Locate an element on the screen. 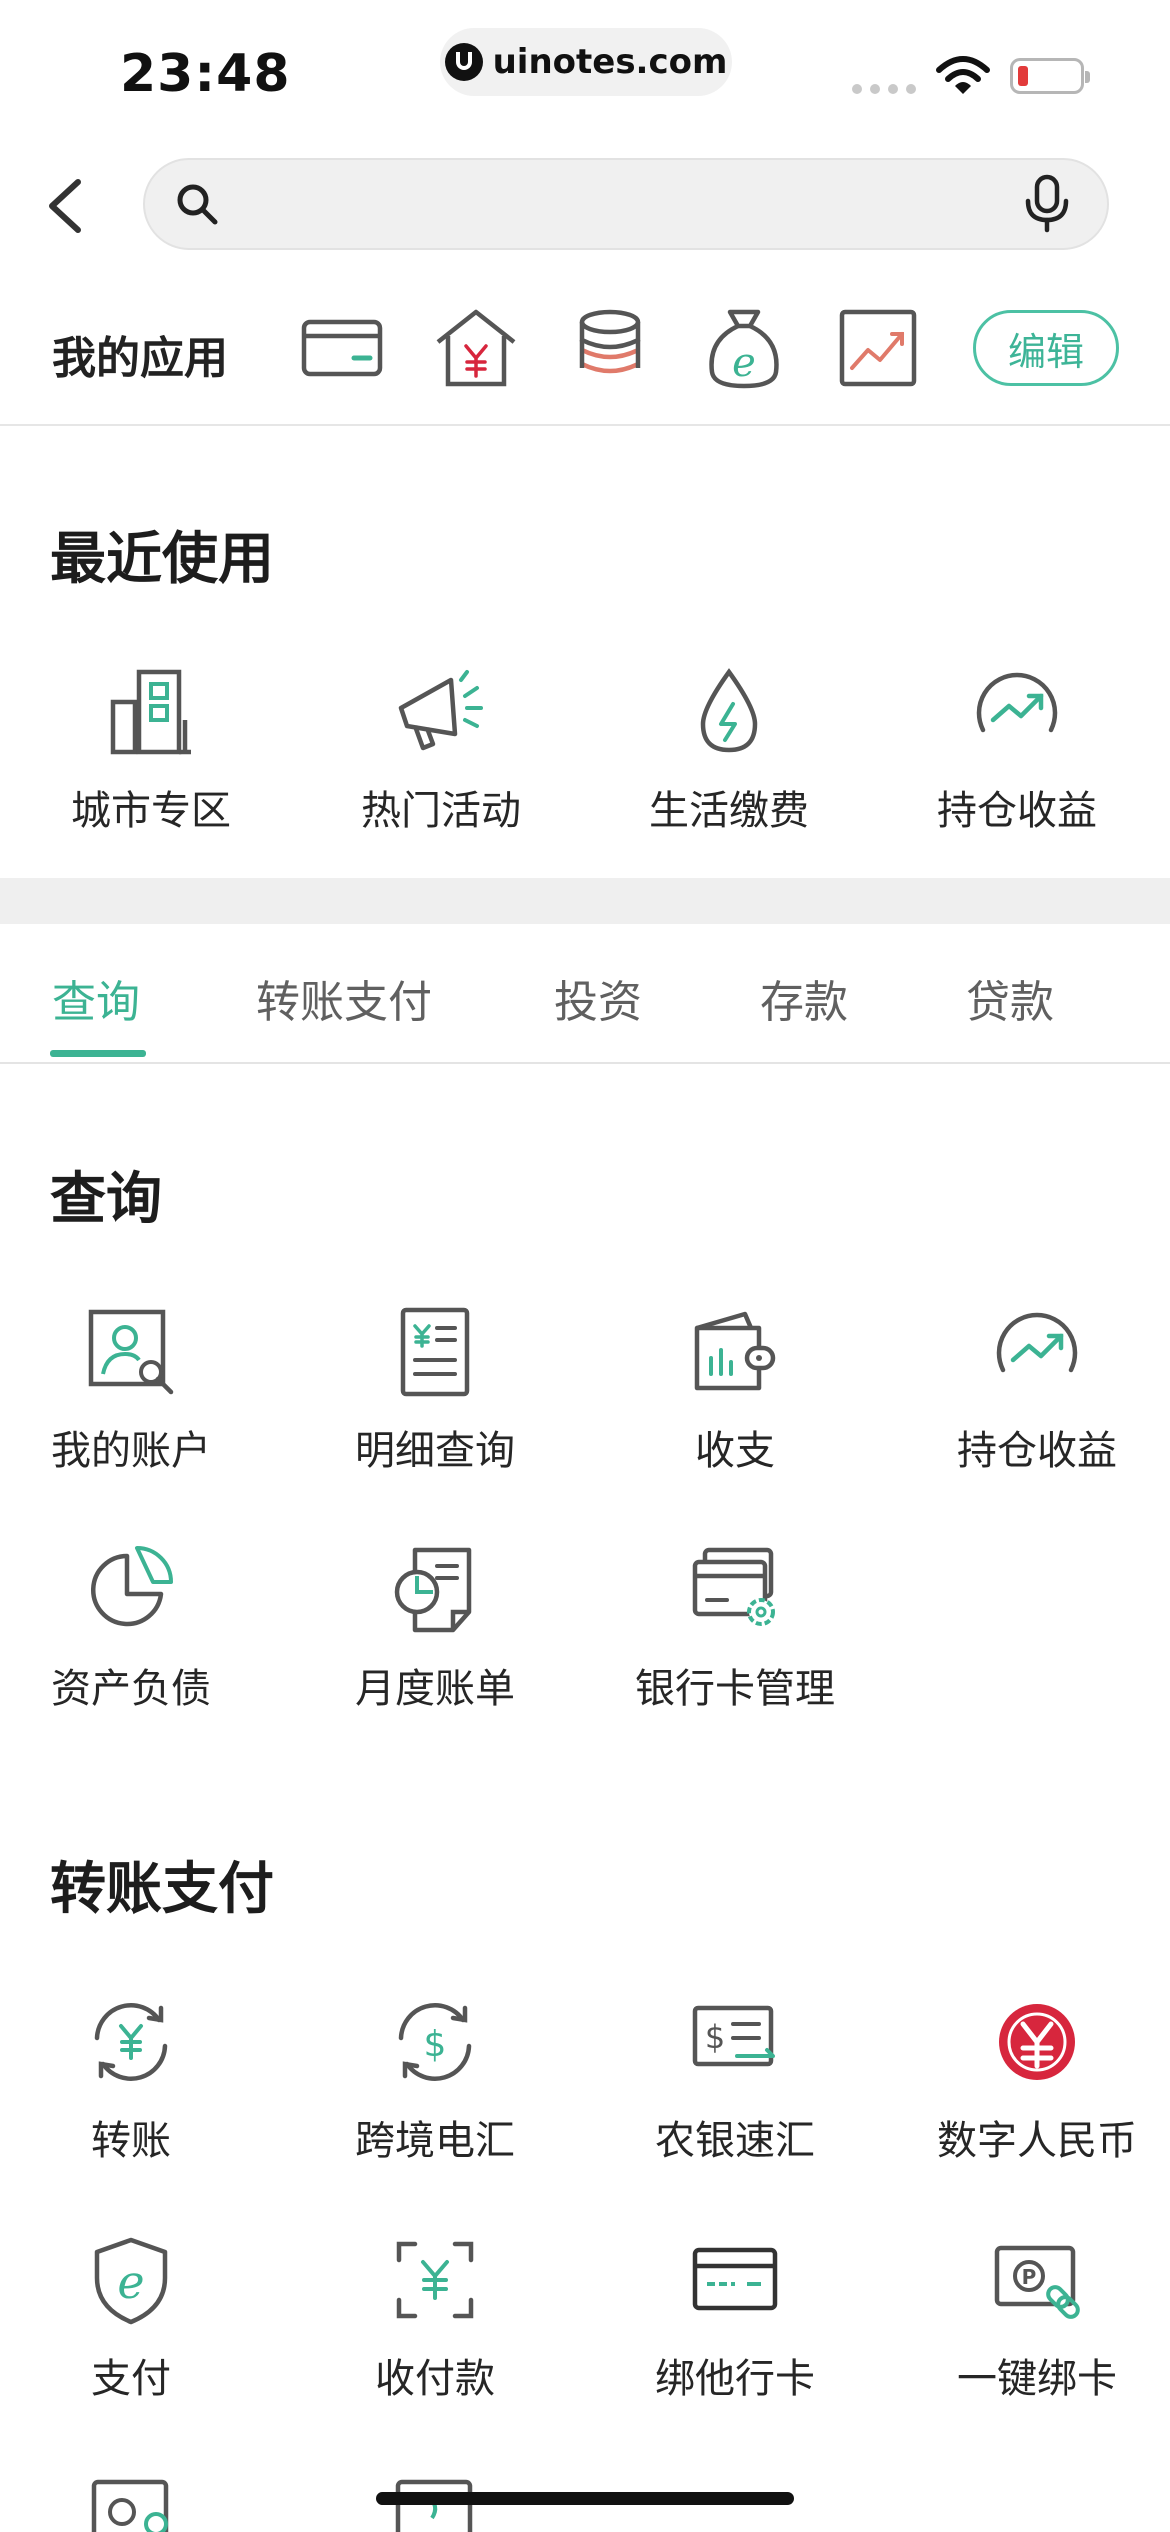 The height and width of the screenshot is (2532, 1170). card-icon is located at coordinates (342, 348).